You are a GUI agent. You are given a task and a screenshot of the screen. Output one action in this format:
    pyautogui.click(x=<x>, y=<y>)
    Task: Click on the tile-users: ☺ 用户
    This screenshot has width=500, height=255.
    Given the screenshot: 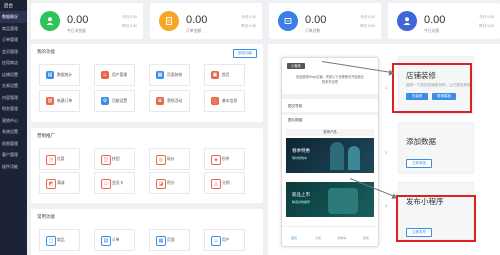 What is the action you would take?
    pyautogui.click(x=224, y=240)
    